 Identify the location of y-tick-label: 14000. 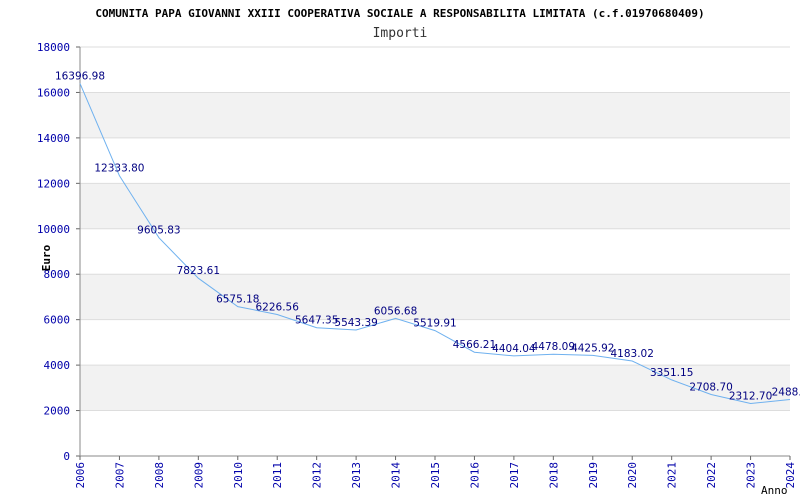
(53, 138).